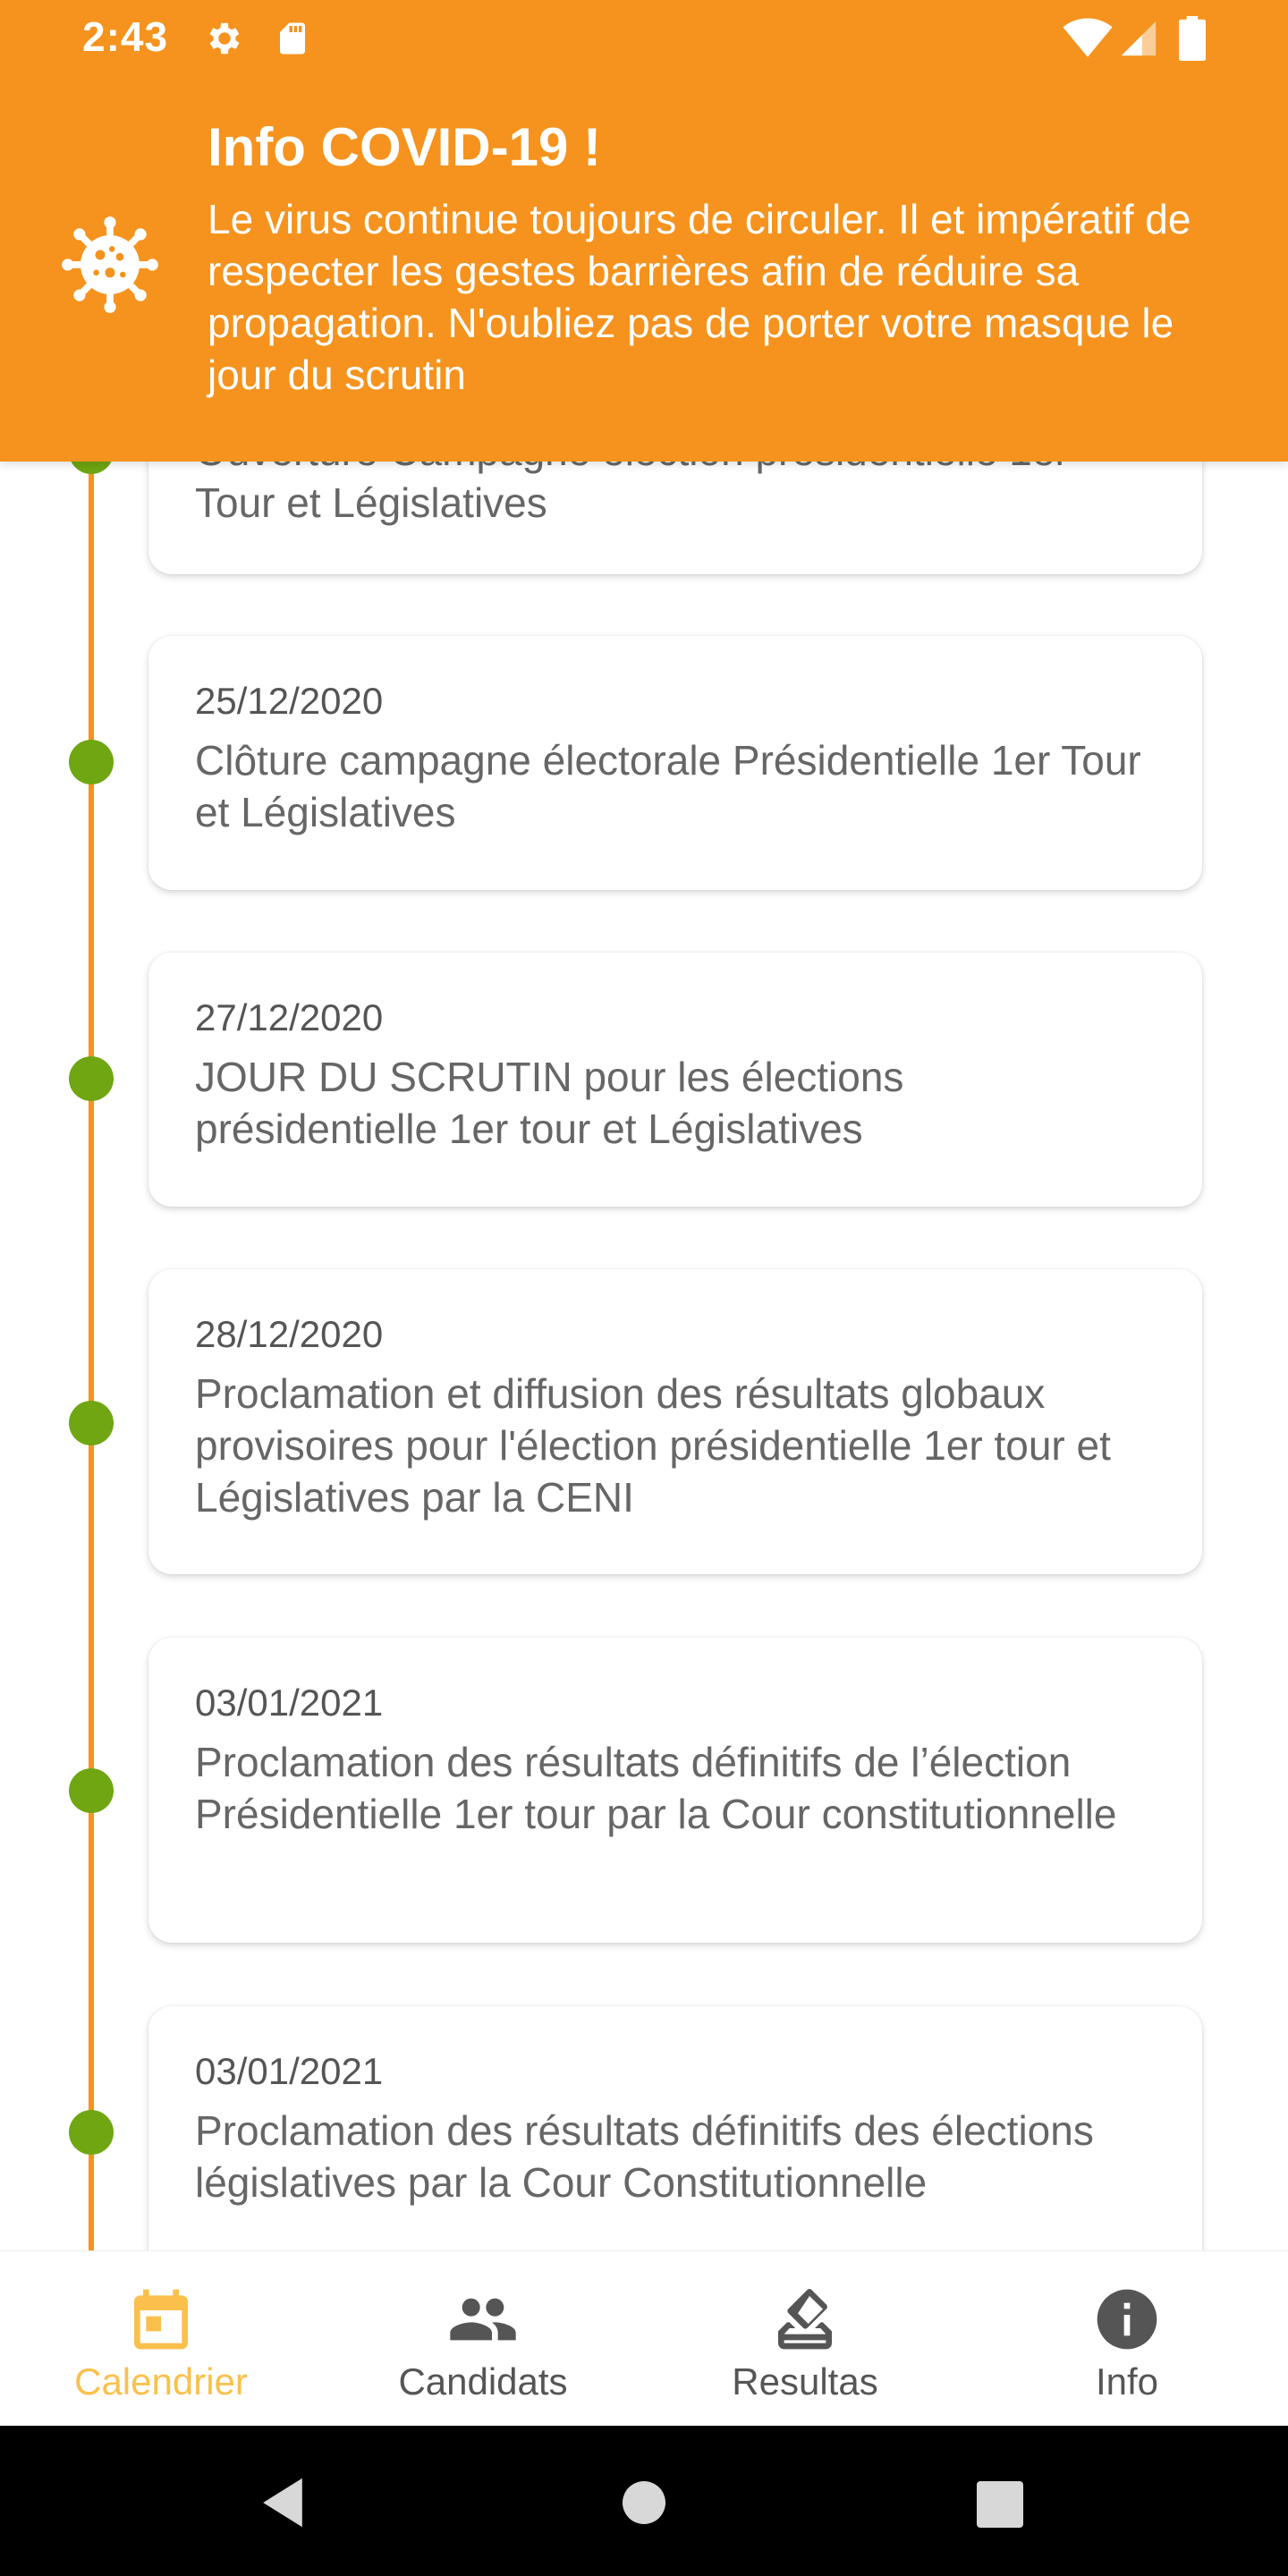 This screenshot has height=2576, width=1288. Describe the element at coordinates (805, 2319) in the screenshot. I see `ballot-icon` at that location.